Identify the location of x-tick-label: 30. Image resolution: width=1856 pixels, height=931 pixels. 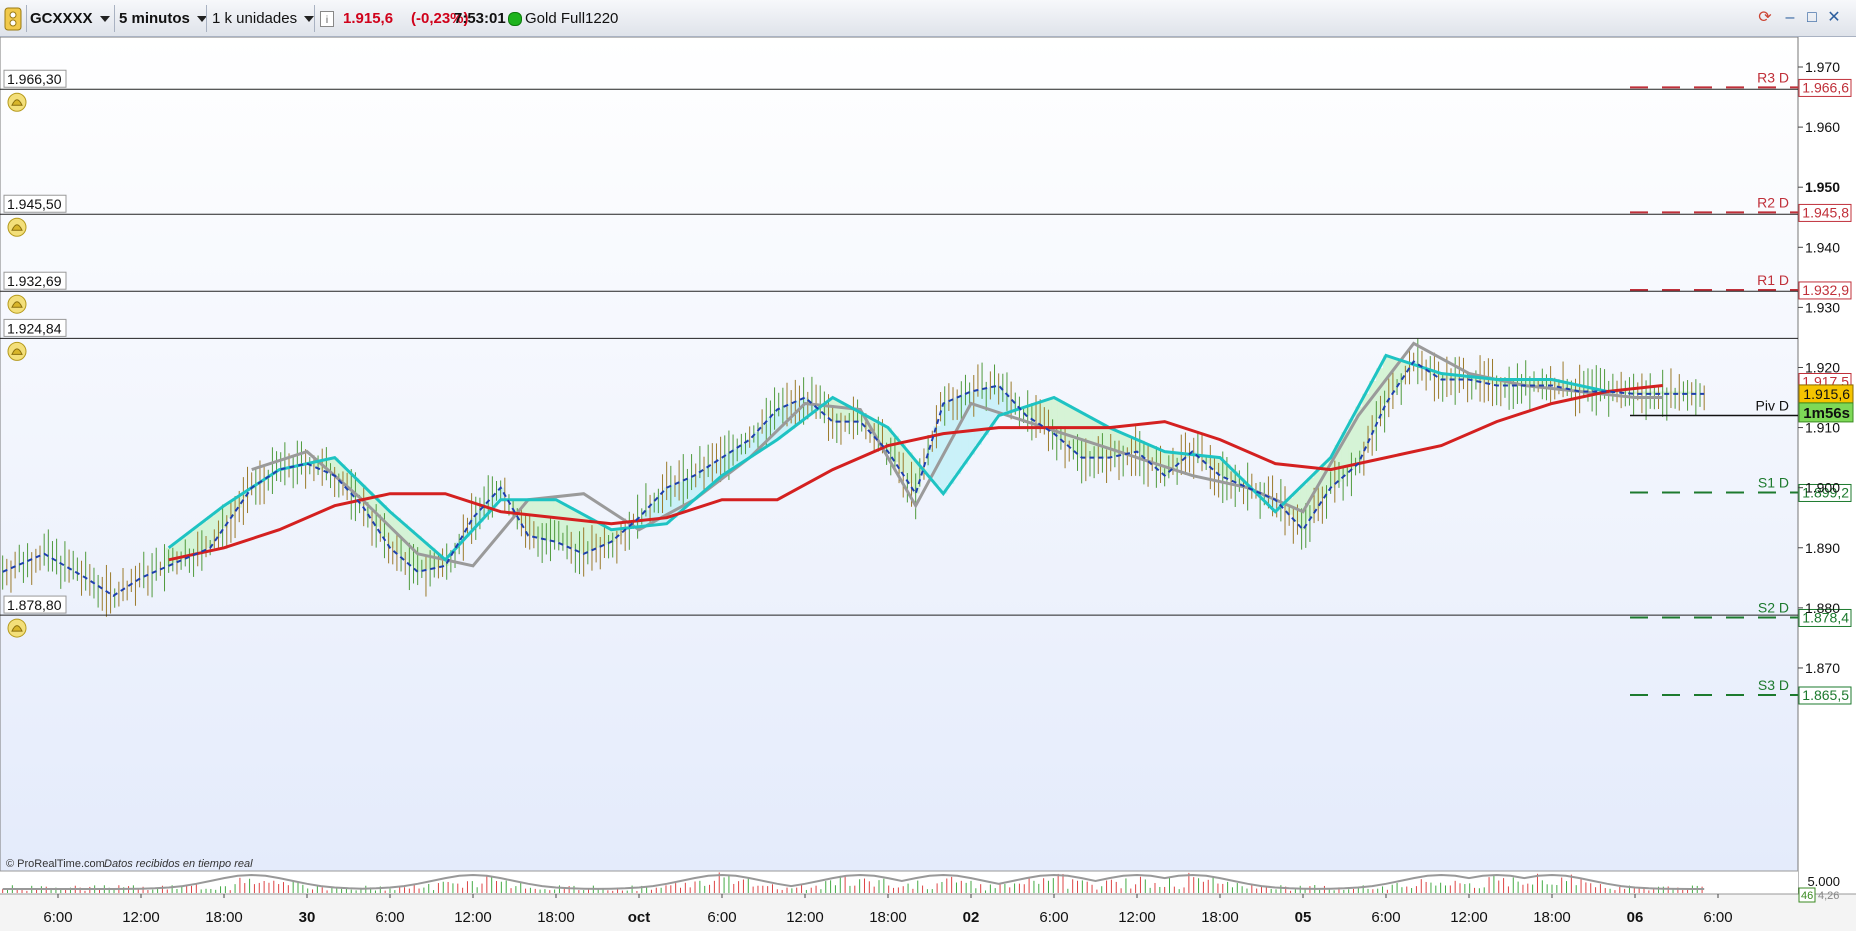
(307, 917).